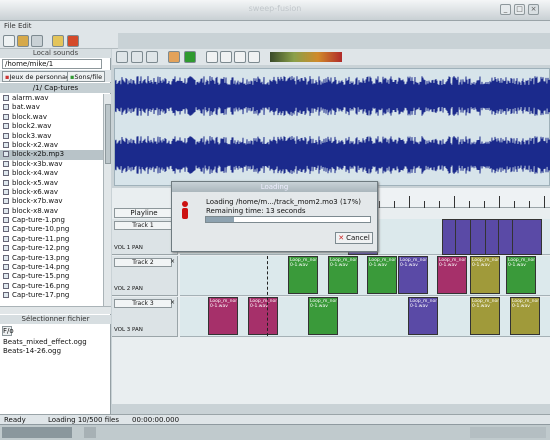 The height and width of the screenshot is (440, 550). I want to click on dialog-title: Loading, so click(274, 187).